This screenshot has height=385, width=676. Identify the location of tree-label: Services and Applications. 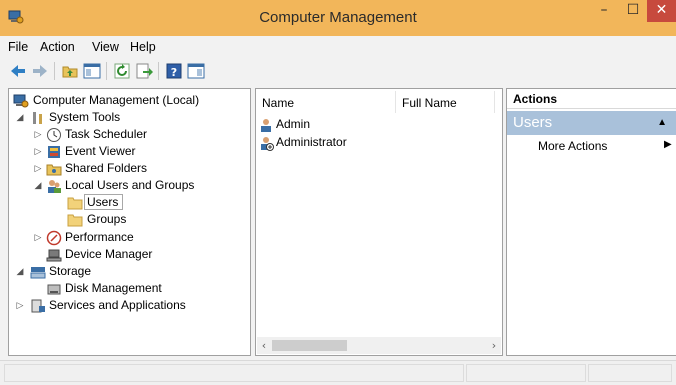
(117, 305).